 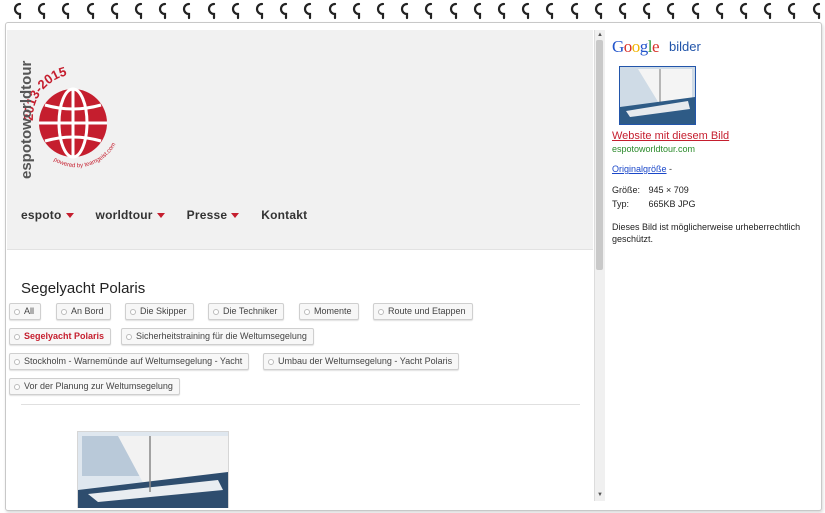 What do you see at coordinates (423, 311) in the screenshot?
I see `filter-tag-route-und-etappen: Route und Etappen` at bounding box center [423, 311].